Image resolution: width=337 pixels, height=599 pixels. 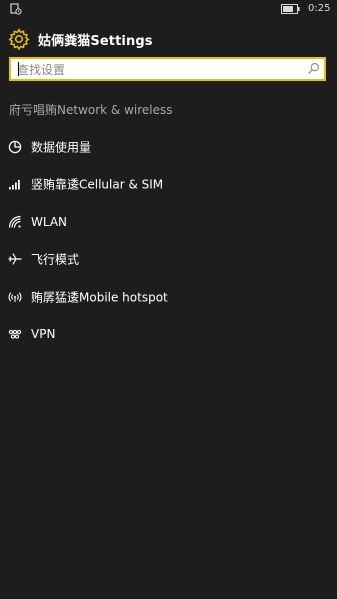 What do you see at coordinates (168, 222) in the screenshot?
I see `menu-item-wlan: WLAN` at bounding box center [168, 222].